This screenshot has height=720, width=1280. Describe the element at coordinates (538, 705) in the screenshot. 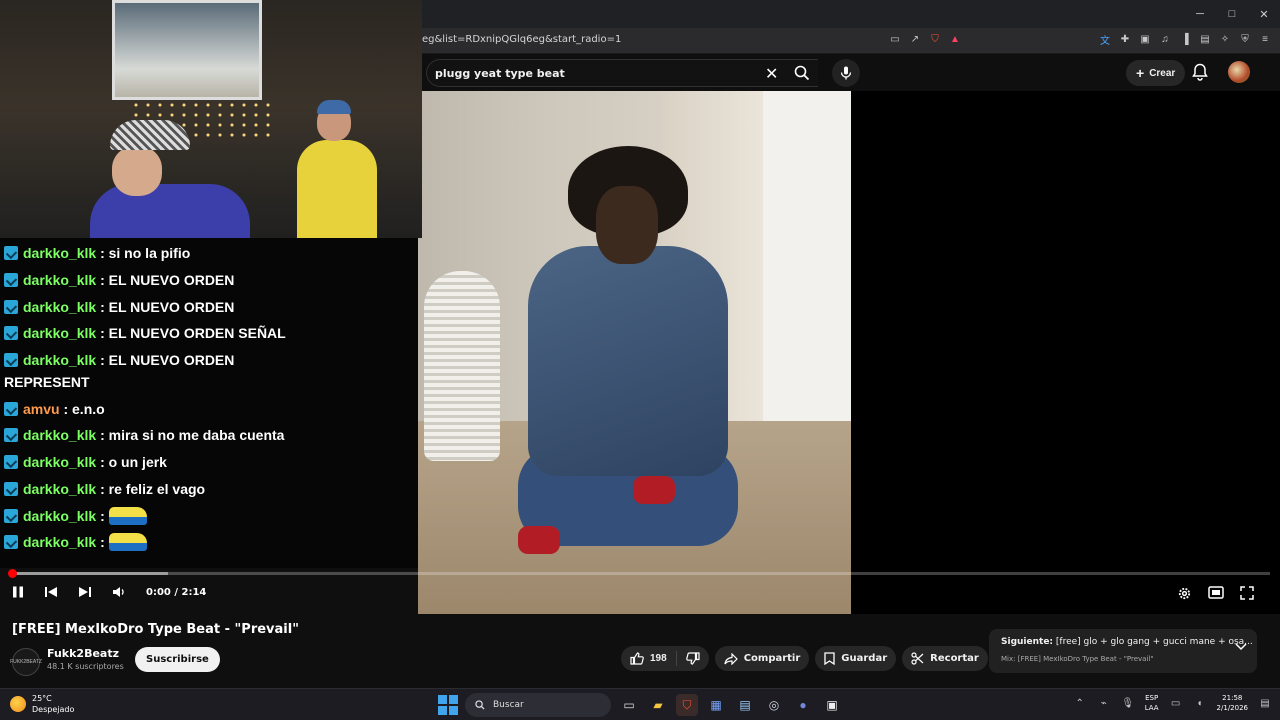

I see `taskbar-search: Buscar` at that location.